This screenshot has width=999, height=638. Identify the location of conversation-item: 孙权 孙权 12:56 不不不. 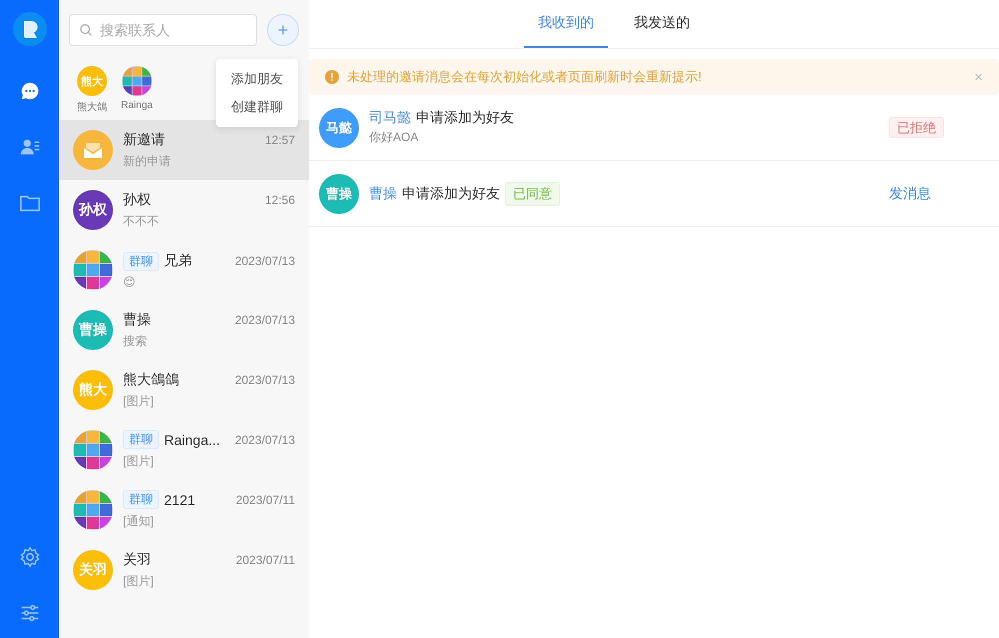
(184, 210).